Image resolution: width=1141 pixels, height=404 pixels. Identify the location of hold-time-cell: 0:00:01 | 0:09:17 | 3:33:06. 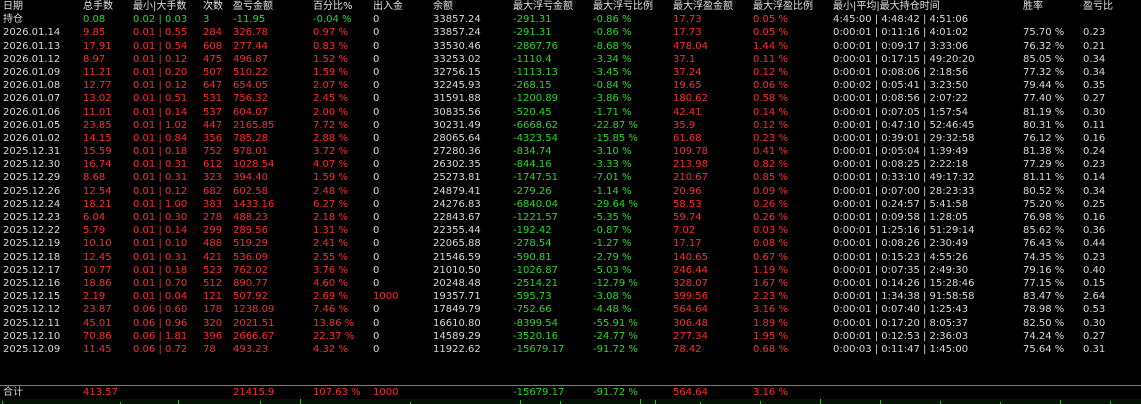
(901, 46).